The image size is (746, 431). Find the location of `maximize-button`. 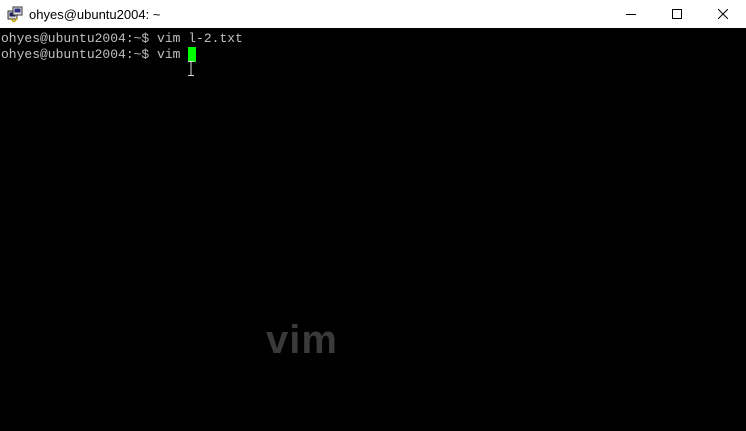

maximize-button is located at coordinates (677, 14).